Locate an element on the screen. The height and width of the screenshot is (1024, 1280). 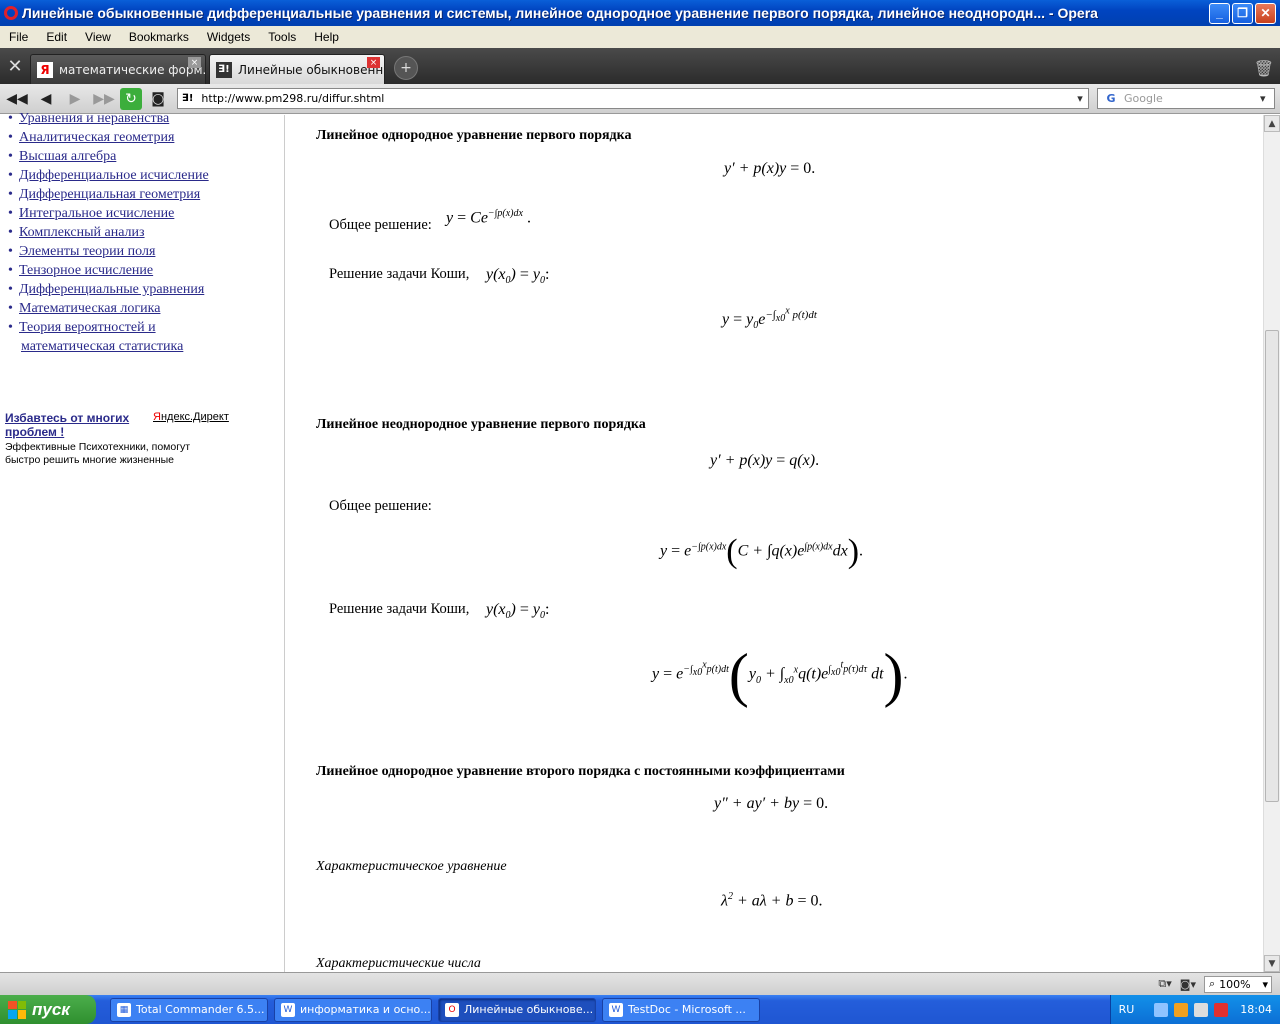
clock: 18:04 is located at coordinates (1256, 1009).